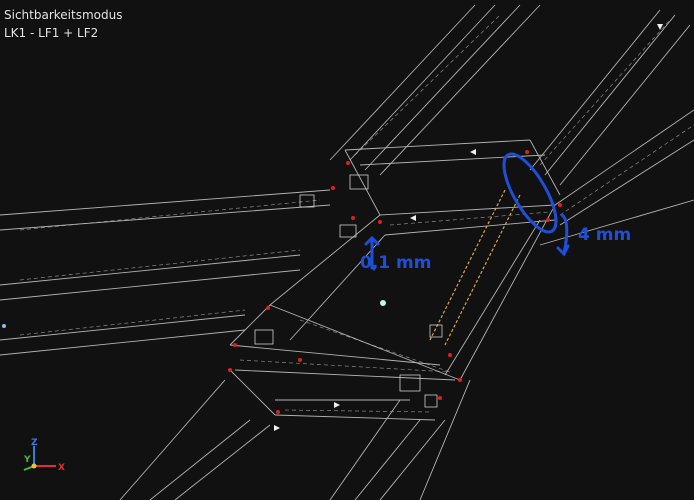  Describe the element at coordinates (4, 326) in the screenshot. I see `edge-marker` at that location.